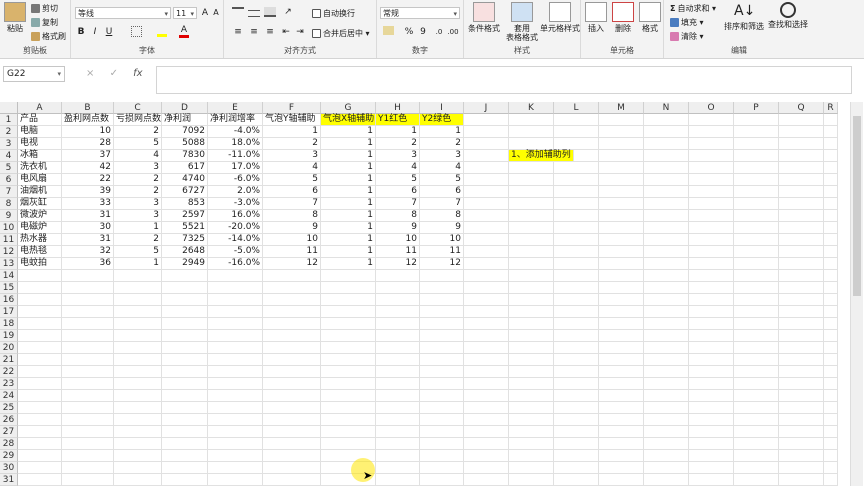 The height and width of the screenshot is (486, 864). What do you see at coordinates (486, 324) in the screenshot?
I see `cell-J18` at bounding box center [486, 324].